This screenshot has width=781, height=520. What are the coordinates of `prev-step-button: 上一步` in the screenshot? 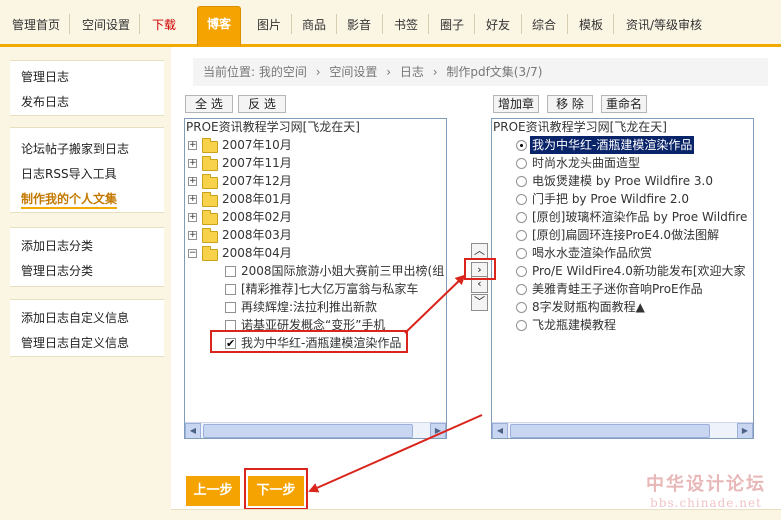 It's located at (213, 491).